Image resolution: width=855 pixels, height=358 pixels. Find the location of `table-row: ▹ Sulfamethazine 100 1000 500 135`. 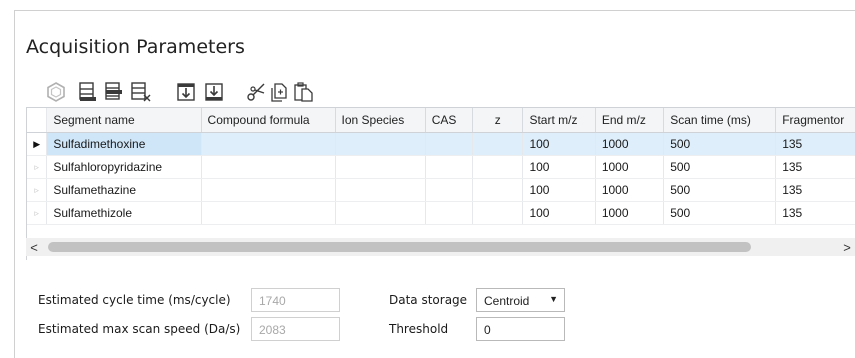

table-row: ▹ Sulfamethazine 100 1000 500 135 is located at coordinates (441, 190).